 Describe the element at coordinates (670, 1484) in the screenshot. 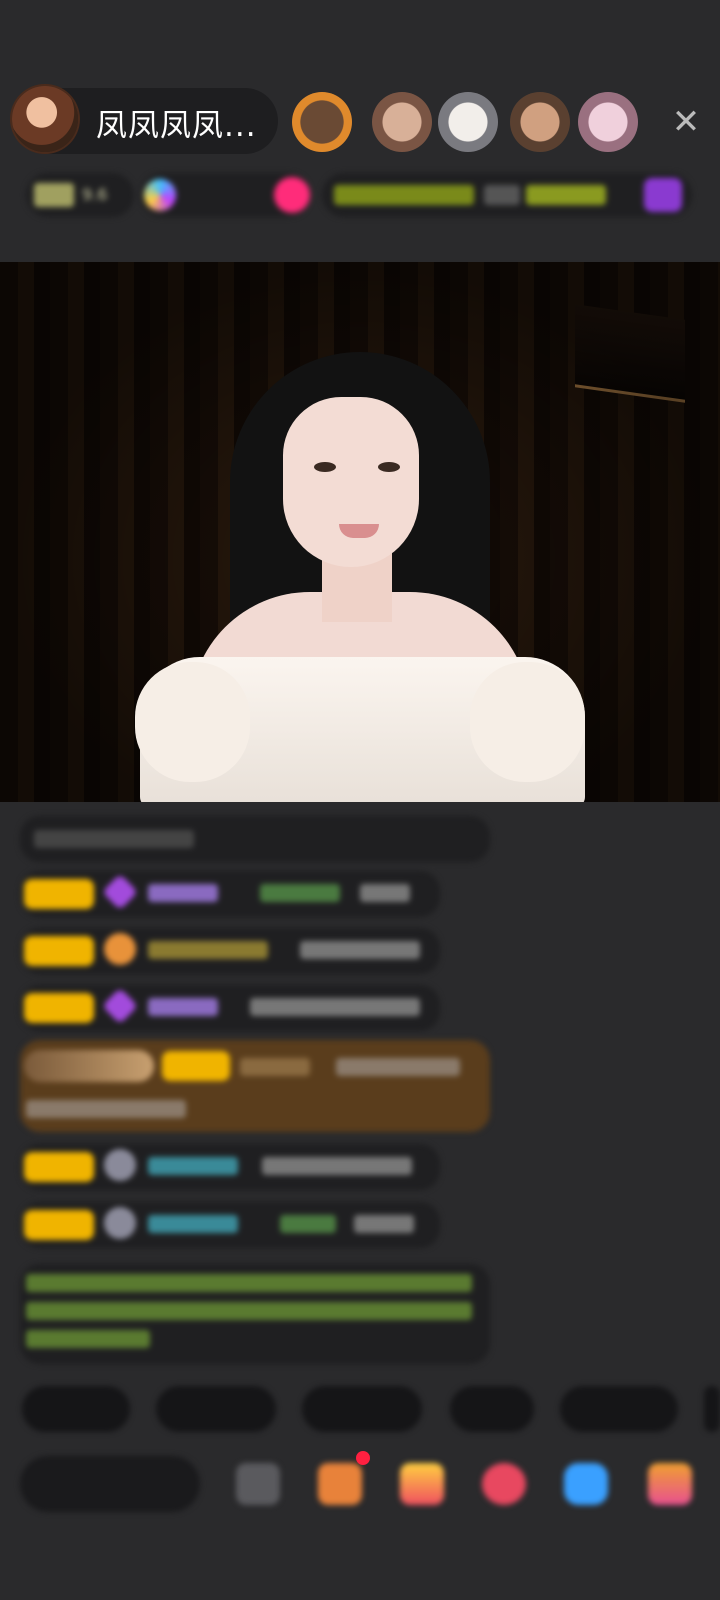

I see `more-apps-icon` at that location.